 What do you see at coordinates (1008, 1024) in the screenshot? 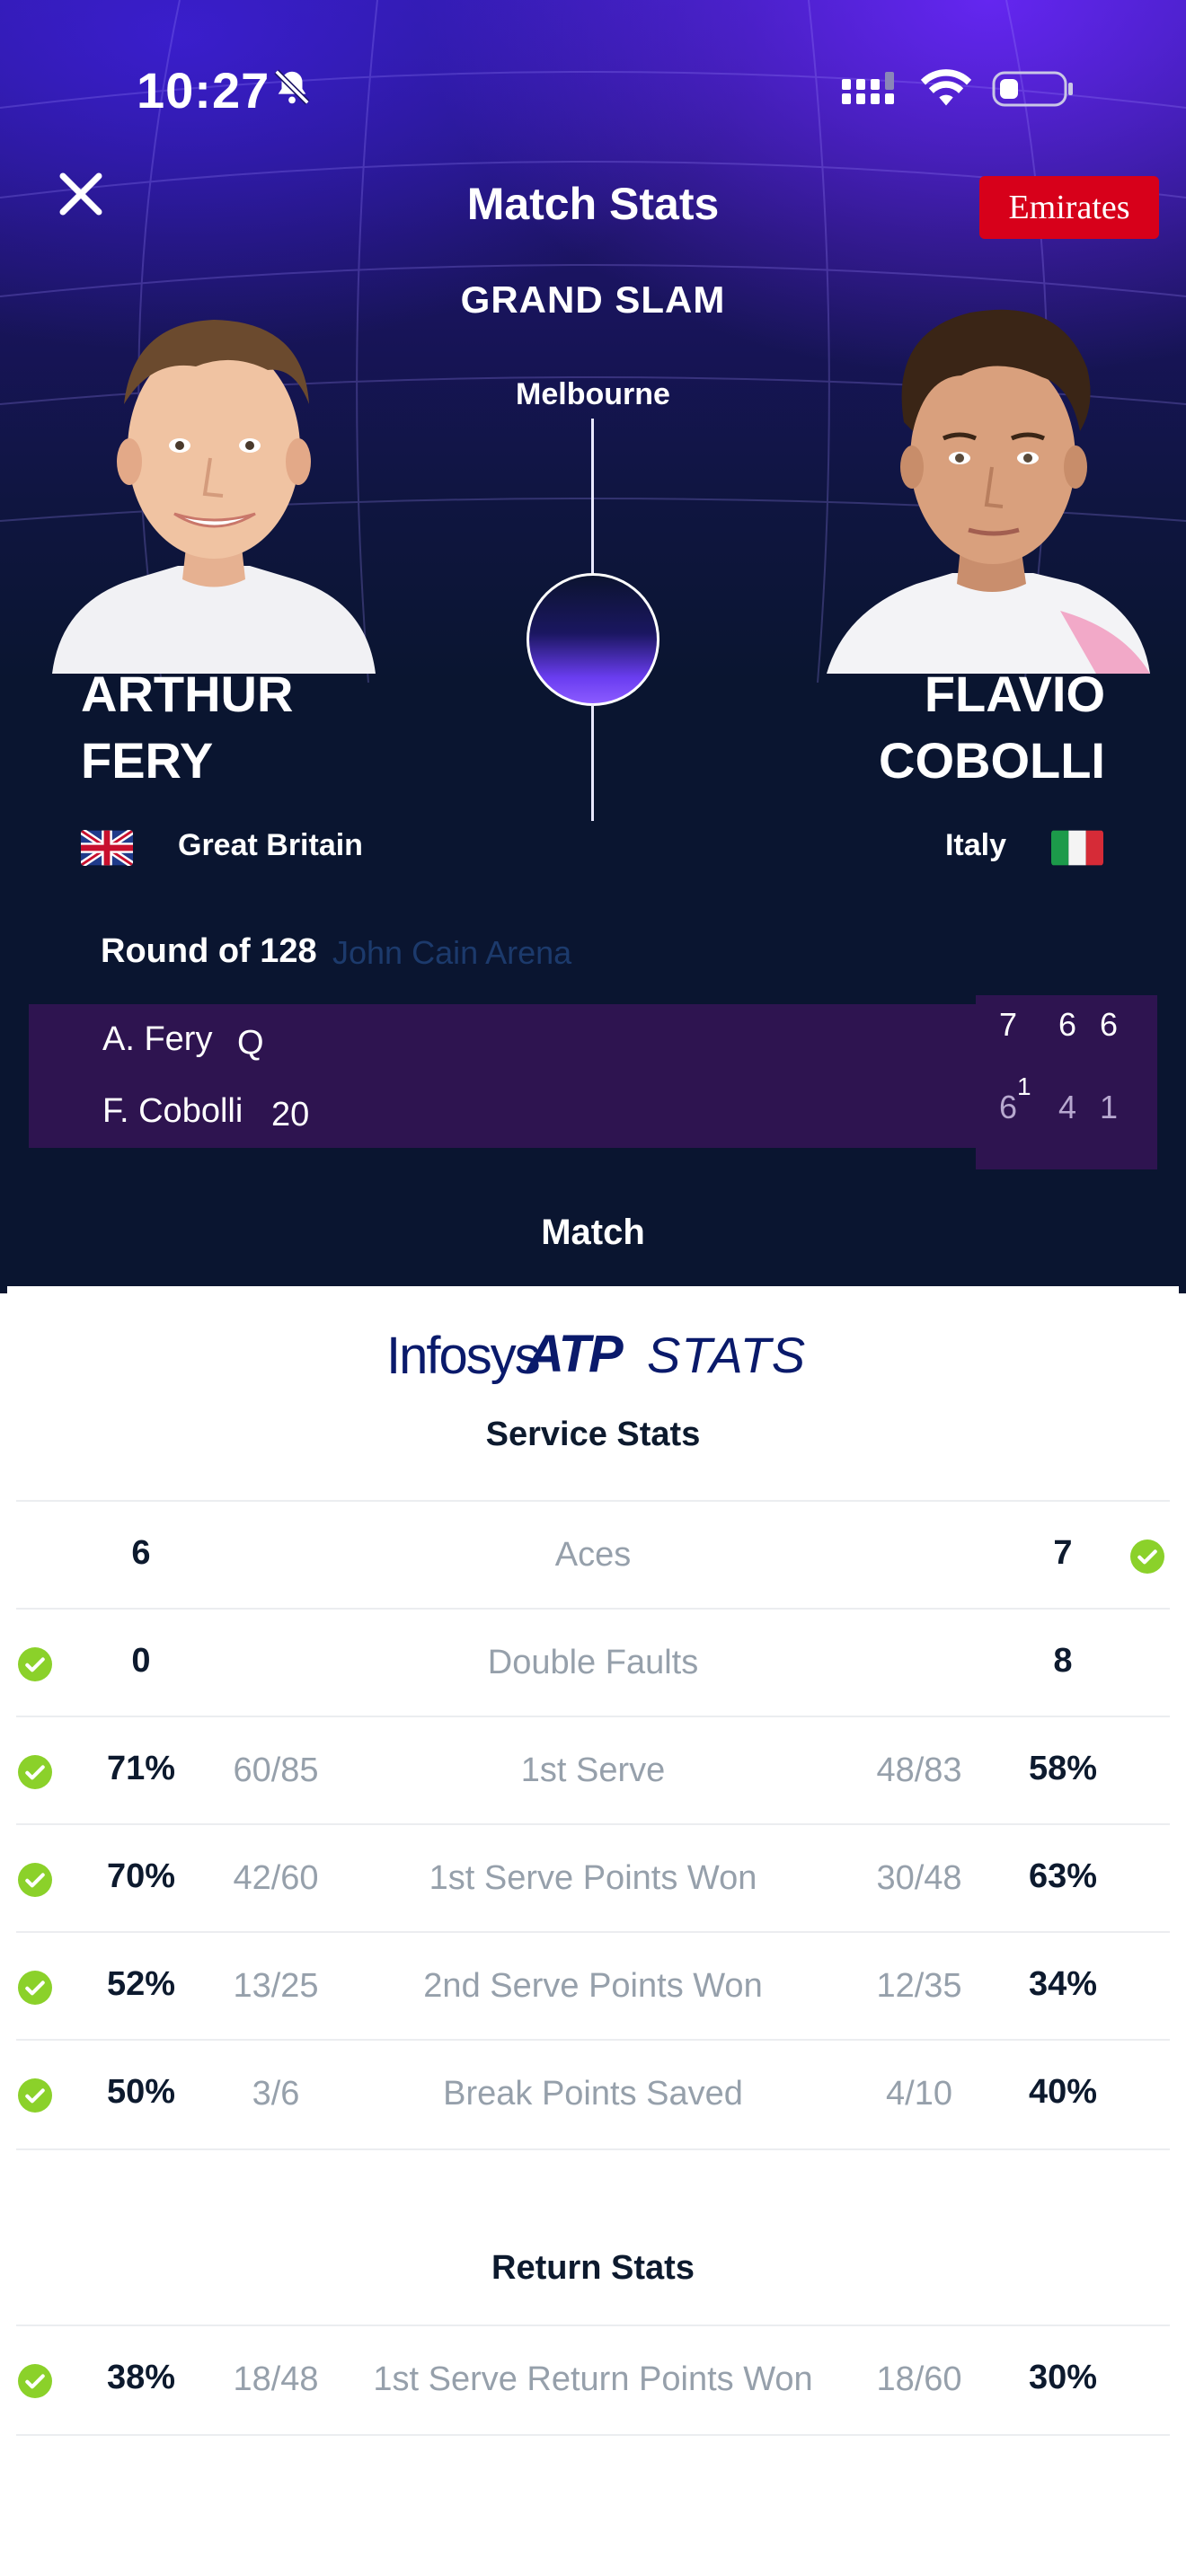
I see `set-score: 7` at bounding box center [1008, 1024].